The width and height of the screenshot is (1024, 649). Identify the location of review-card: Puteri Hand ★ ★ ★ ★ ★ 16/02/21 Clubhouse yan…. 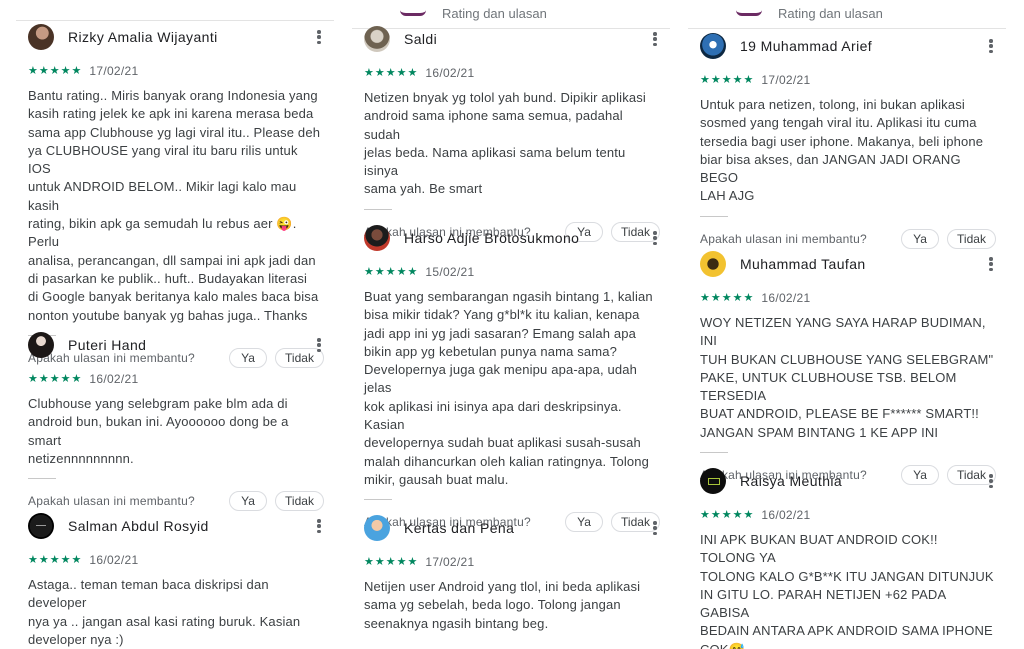
(176, 422).